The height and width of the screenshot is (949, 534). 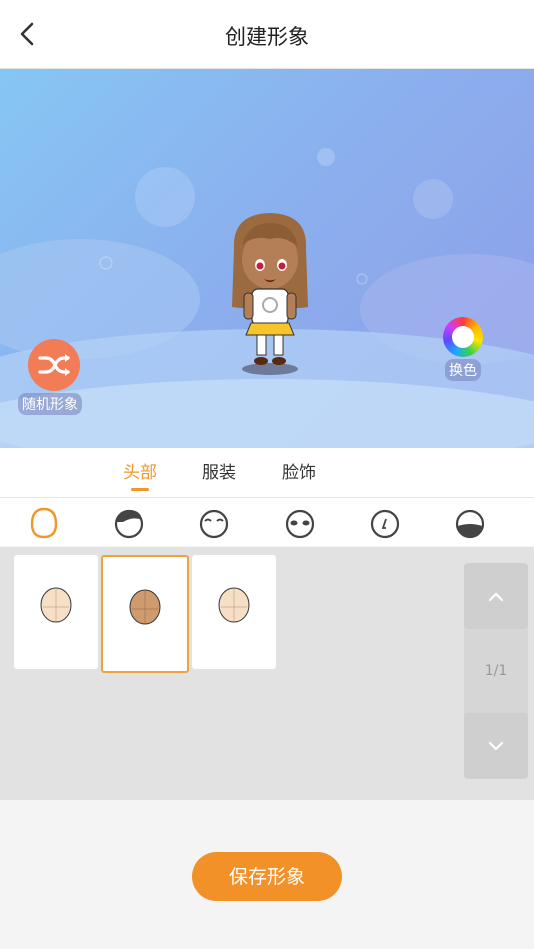 What do you see at coordinates (270, 294) in the screenshot?
I see `avatar-character` at bounding box center [270, 294].